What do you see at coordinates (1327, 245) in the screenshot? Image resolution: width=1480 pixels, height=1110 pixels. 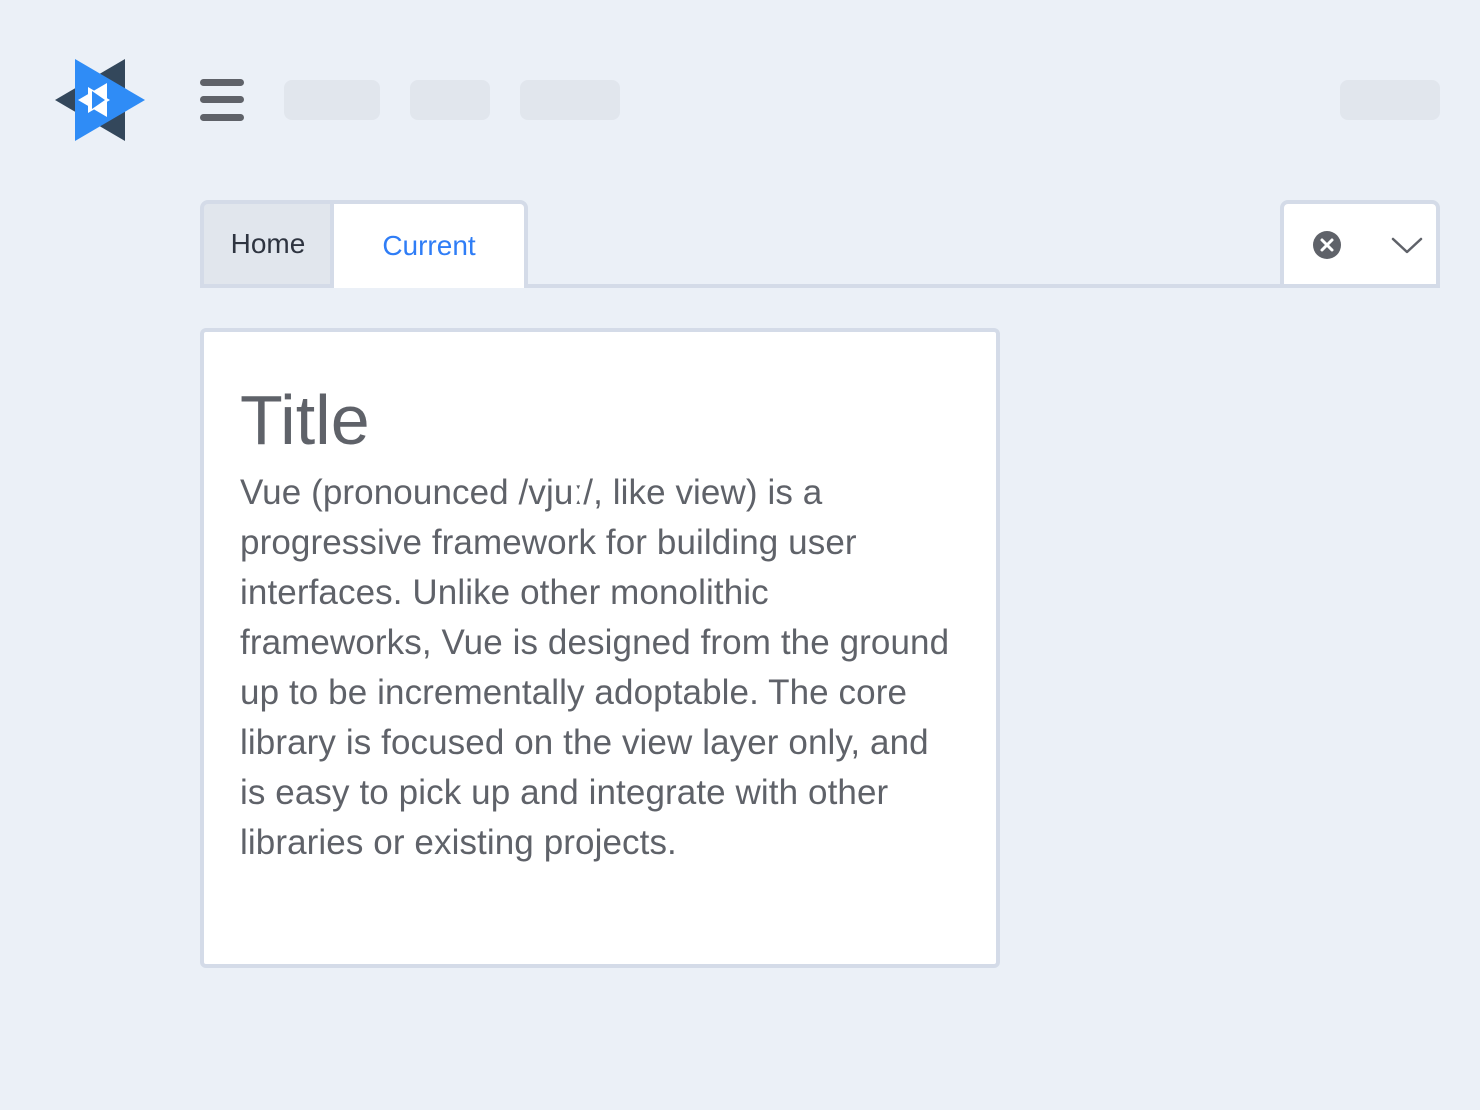 I see `close-circle-icon` at bounding box center [1327, 245].